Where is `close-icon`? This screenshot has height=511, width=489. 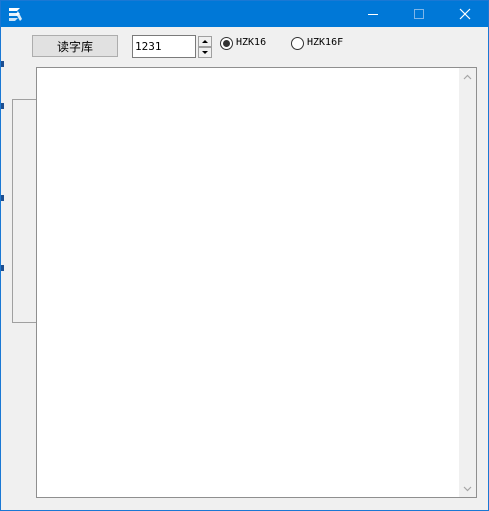
close-icon is located at coordinates (465, 14).